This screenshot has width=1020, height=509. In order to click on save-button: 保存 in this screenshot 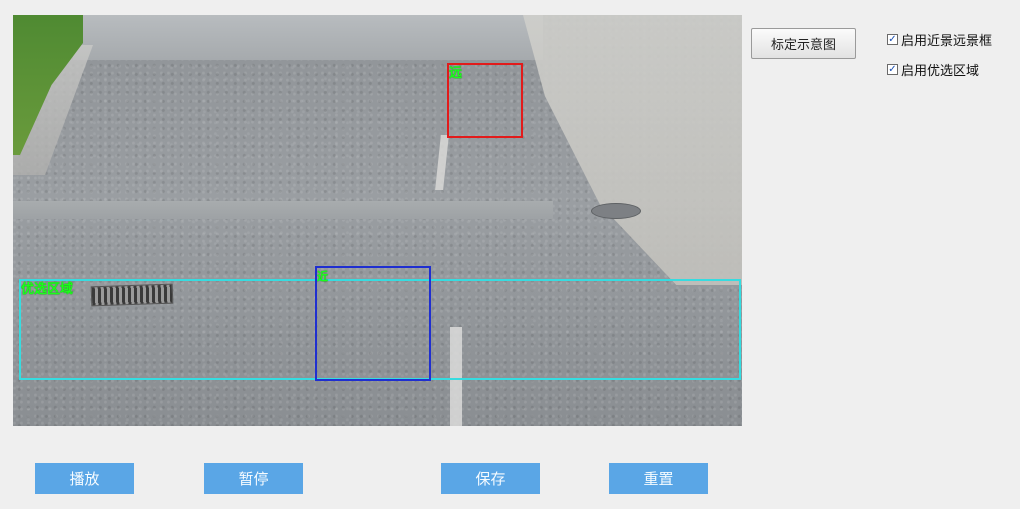, I will do `click(490, 478)`.